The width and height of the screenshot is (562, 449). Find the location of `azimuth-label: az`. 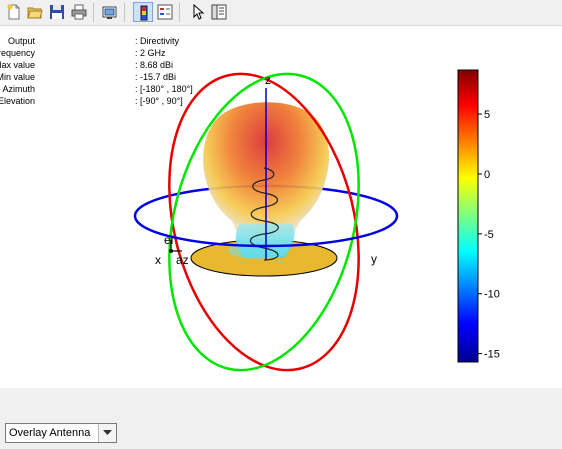

azimuth-label: az is located at coordinates (182, 260).